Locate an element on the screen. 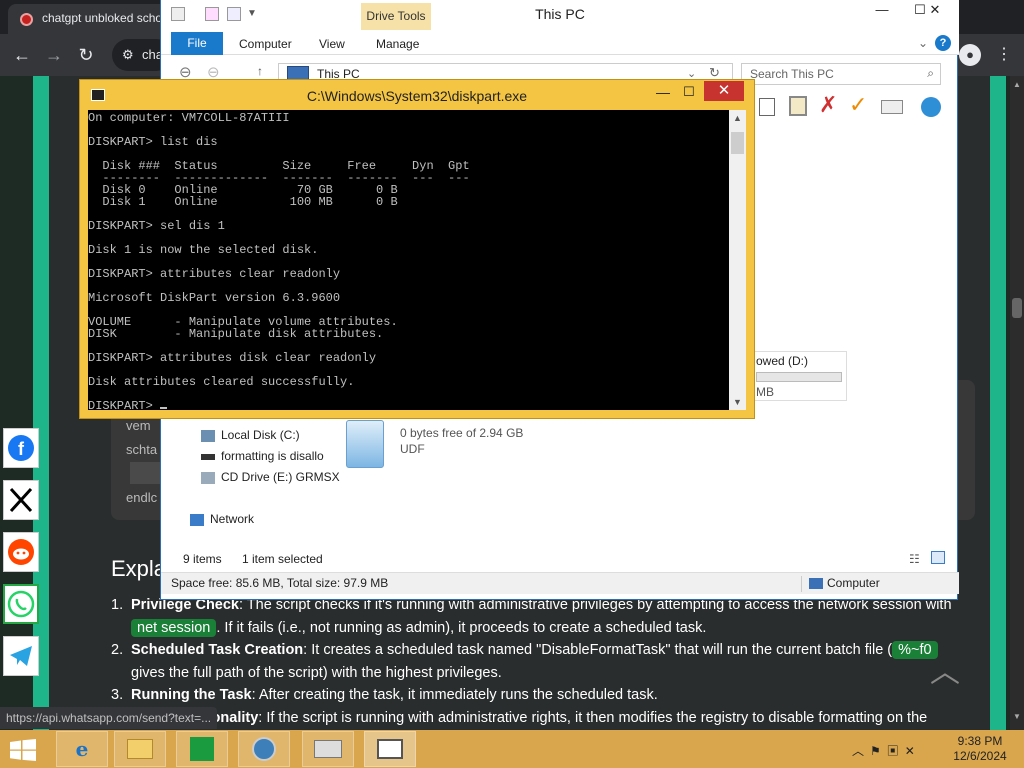  tab-favicon-icon is located at coordinates (26, 19).